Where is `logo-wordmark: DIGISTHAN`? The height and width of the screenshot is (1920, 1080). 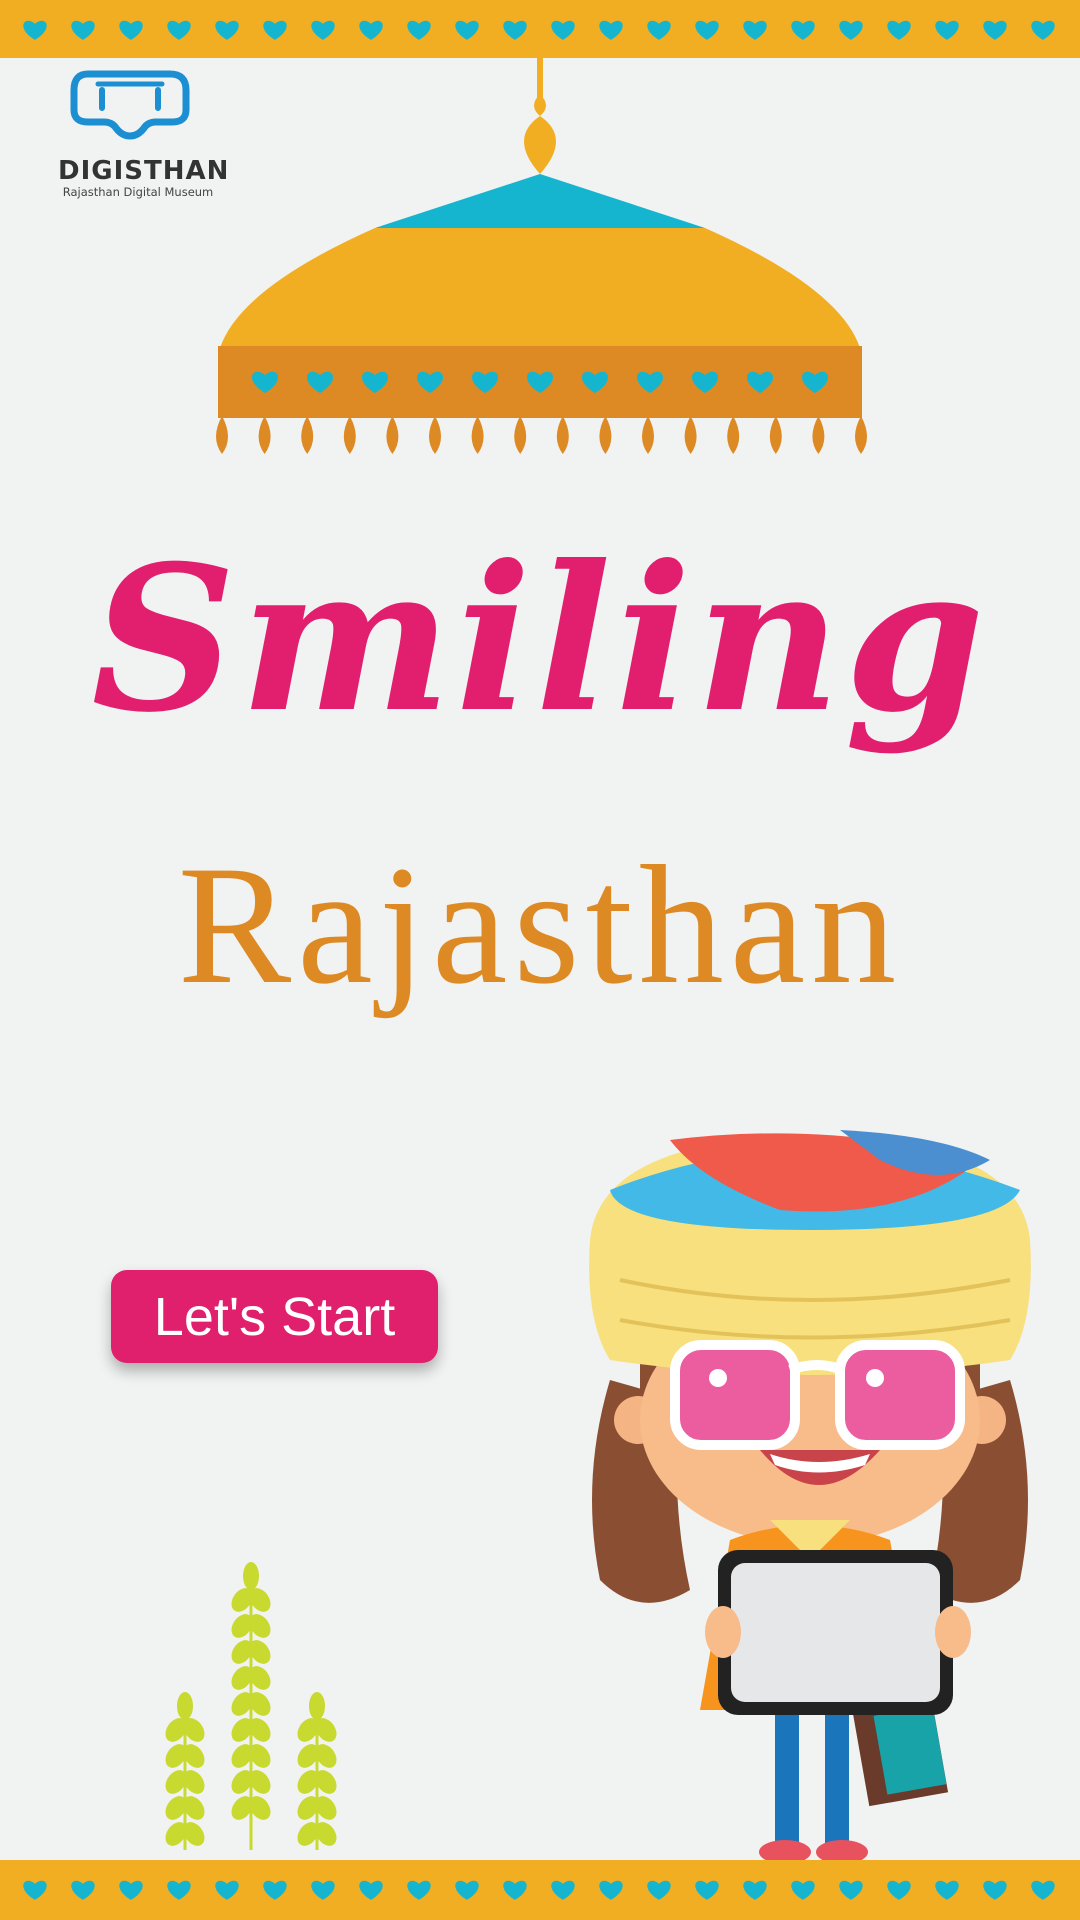 logo-wordmark: DIGISTHAN is located at coordinates (144, 171).